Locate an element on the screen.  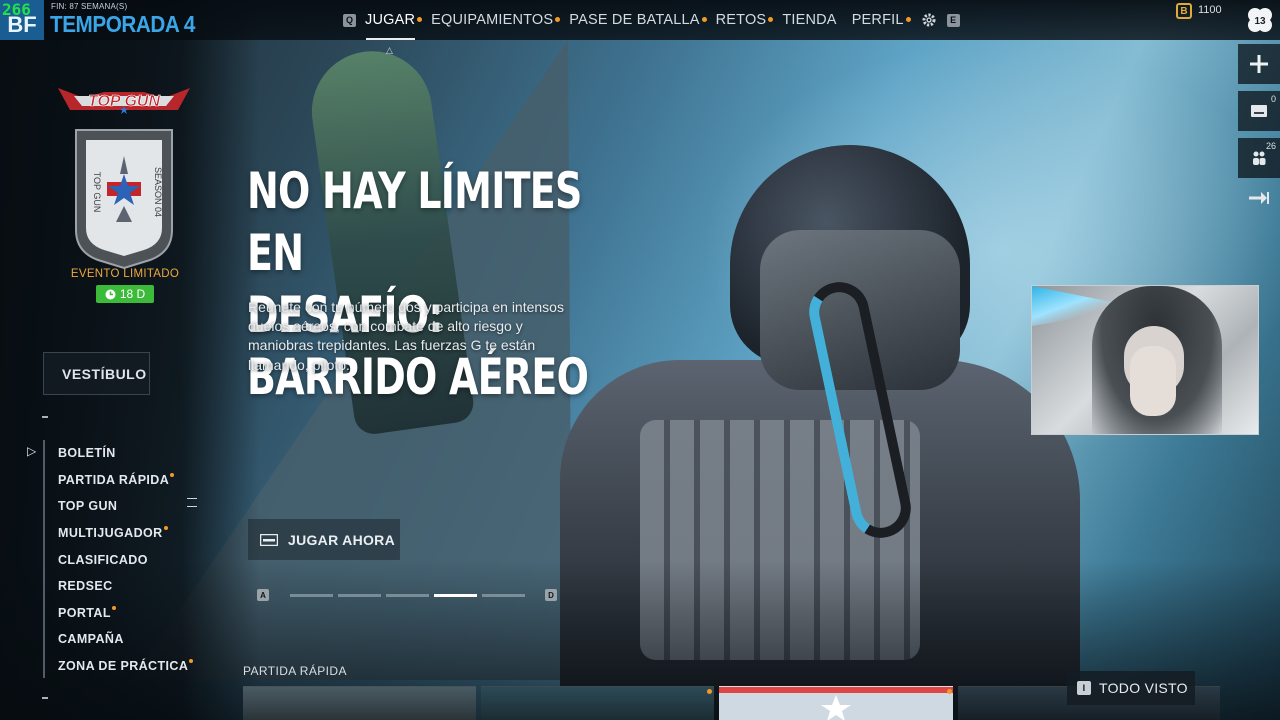
season-remaining: FIN: 87 SEMANA(S) is located at coordinates (89, 6).